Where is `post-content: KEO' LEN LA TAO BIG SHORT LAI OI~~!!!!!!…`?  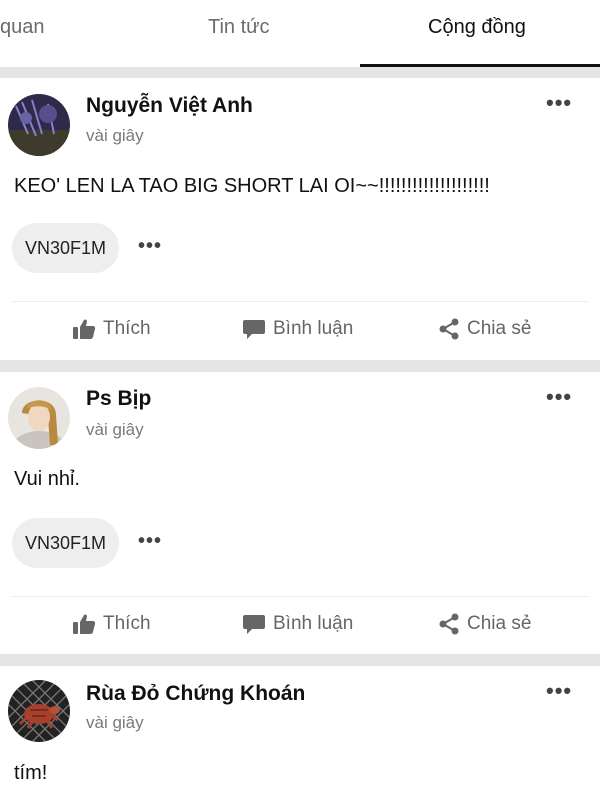
post-content: KEO' LEN LA TAO BIG SHORT LAI OI~~!!!!!!… is located at coordinates (252, 186).